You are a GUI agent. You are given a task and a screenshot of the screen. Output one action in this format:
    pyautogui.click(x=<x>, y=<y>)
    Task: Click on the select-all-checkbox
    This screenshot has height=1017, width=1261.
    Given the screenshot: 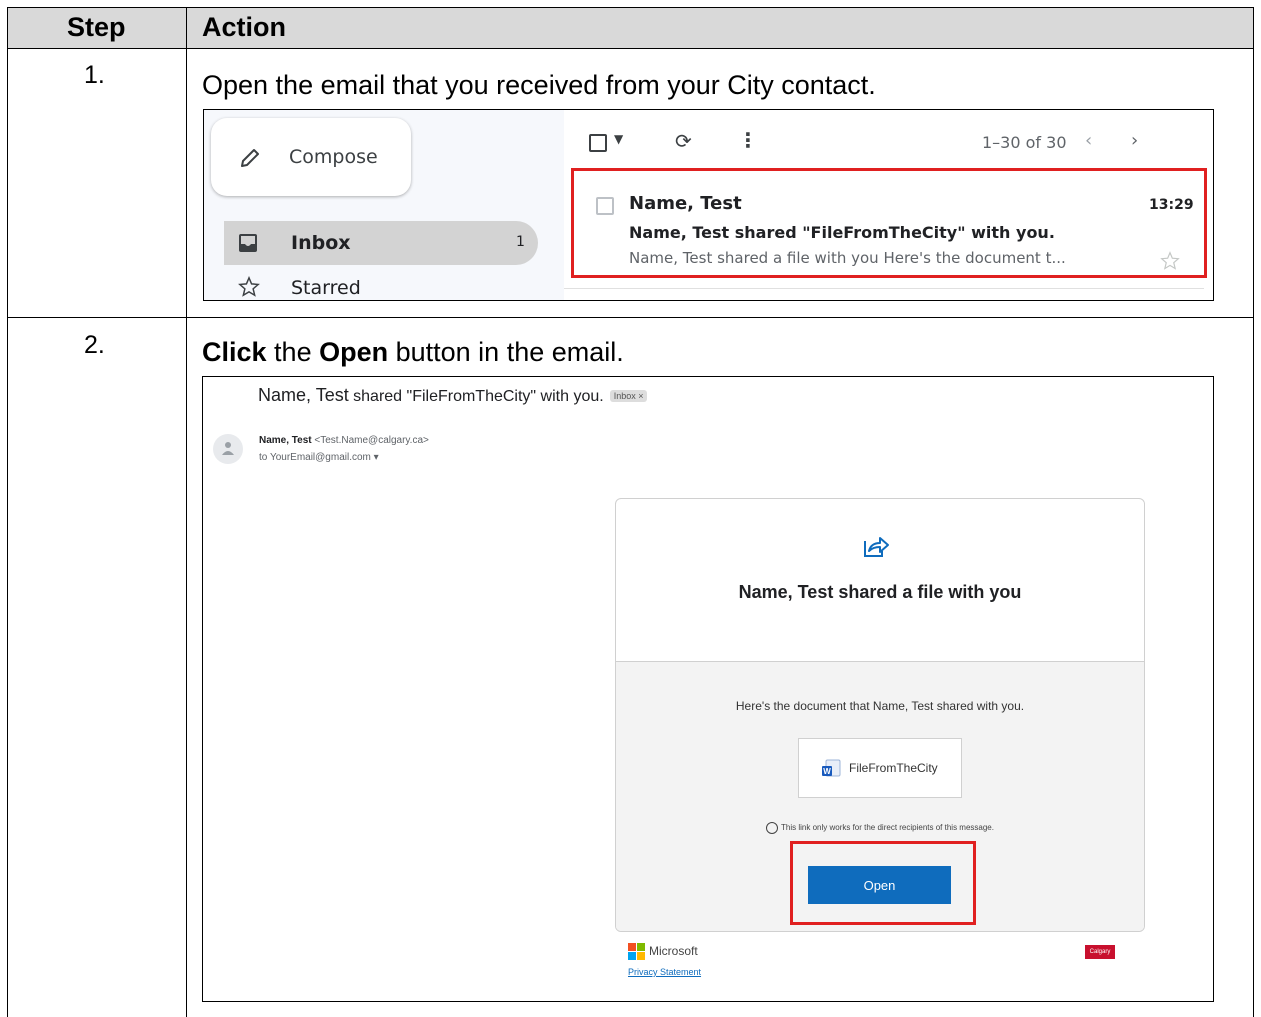 What is the action you would take?
    pyautogui.click(x=598, y=143)
    